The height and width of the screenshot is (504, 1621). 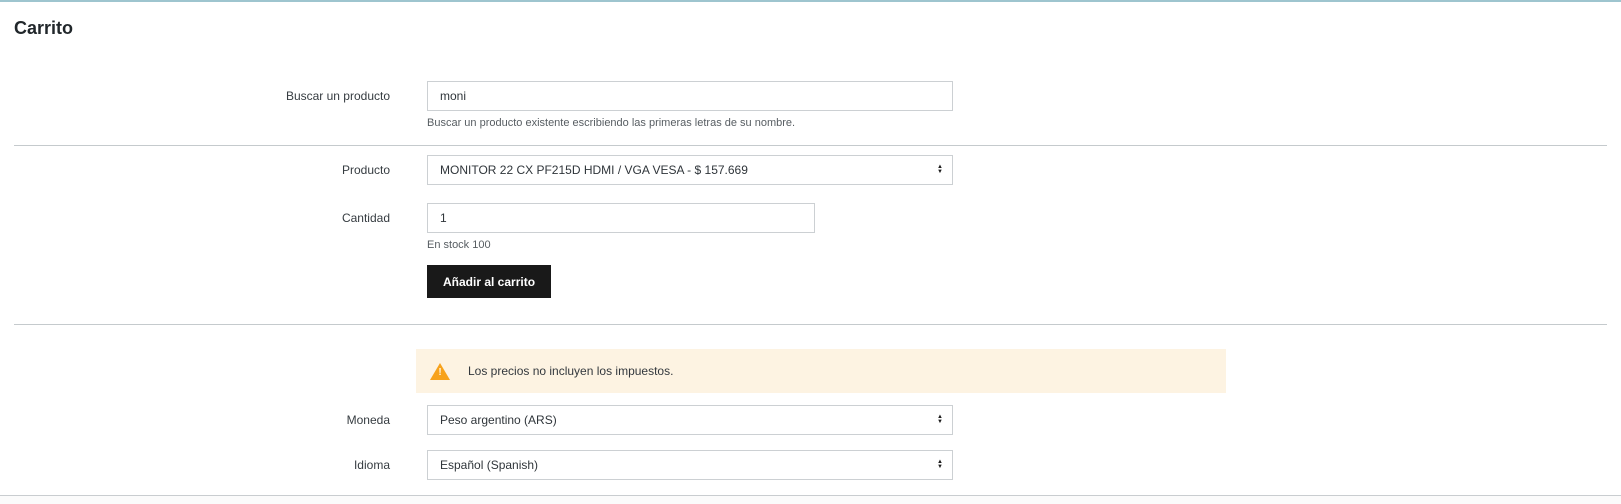 What do you see at coordinates (459, 245) in the screenshot?
I see `quantity-stock-help: En stock 100` at bounding box center [459, 245].